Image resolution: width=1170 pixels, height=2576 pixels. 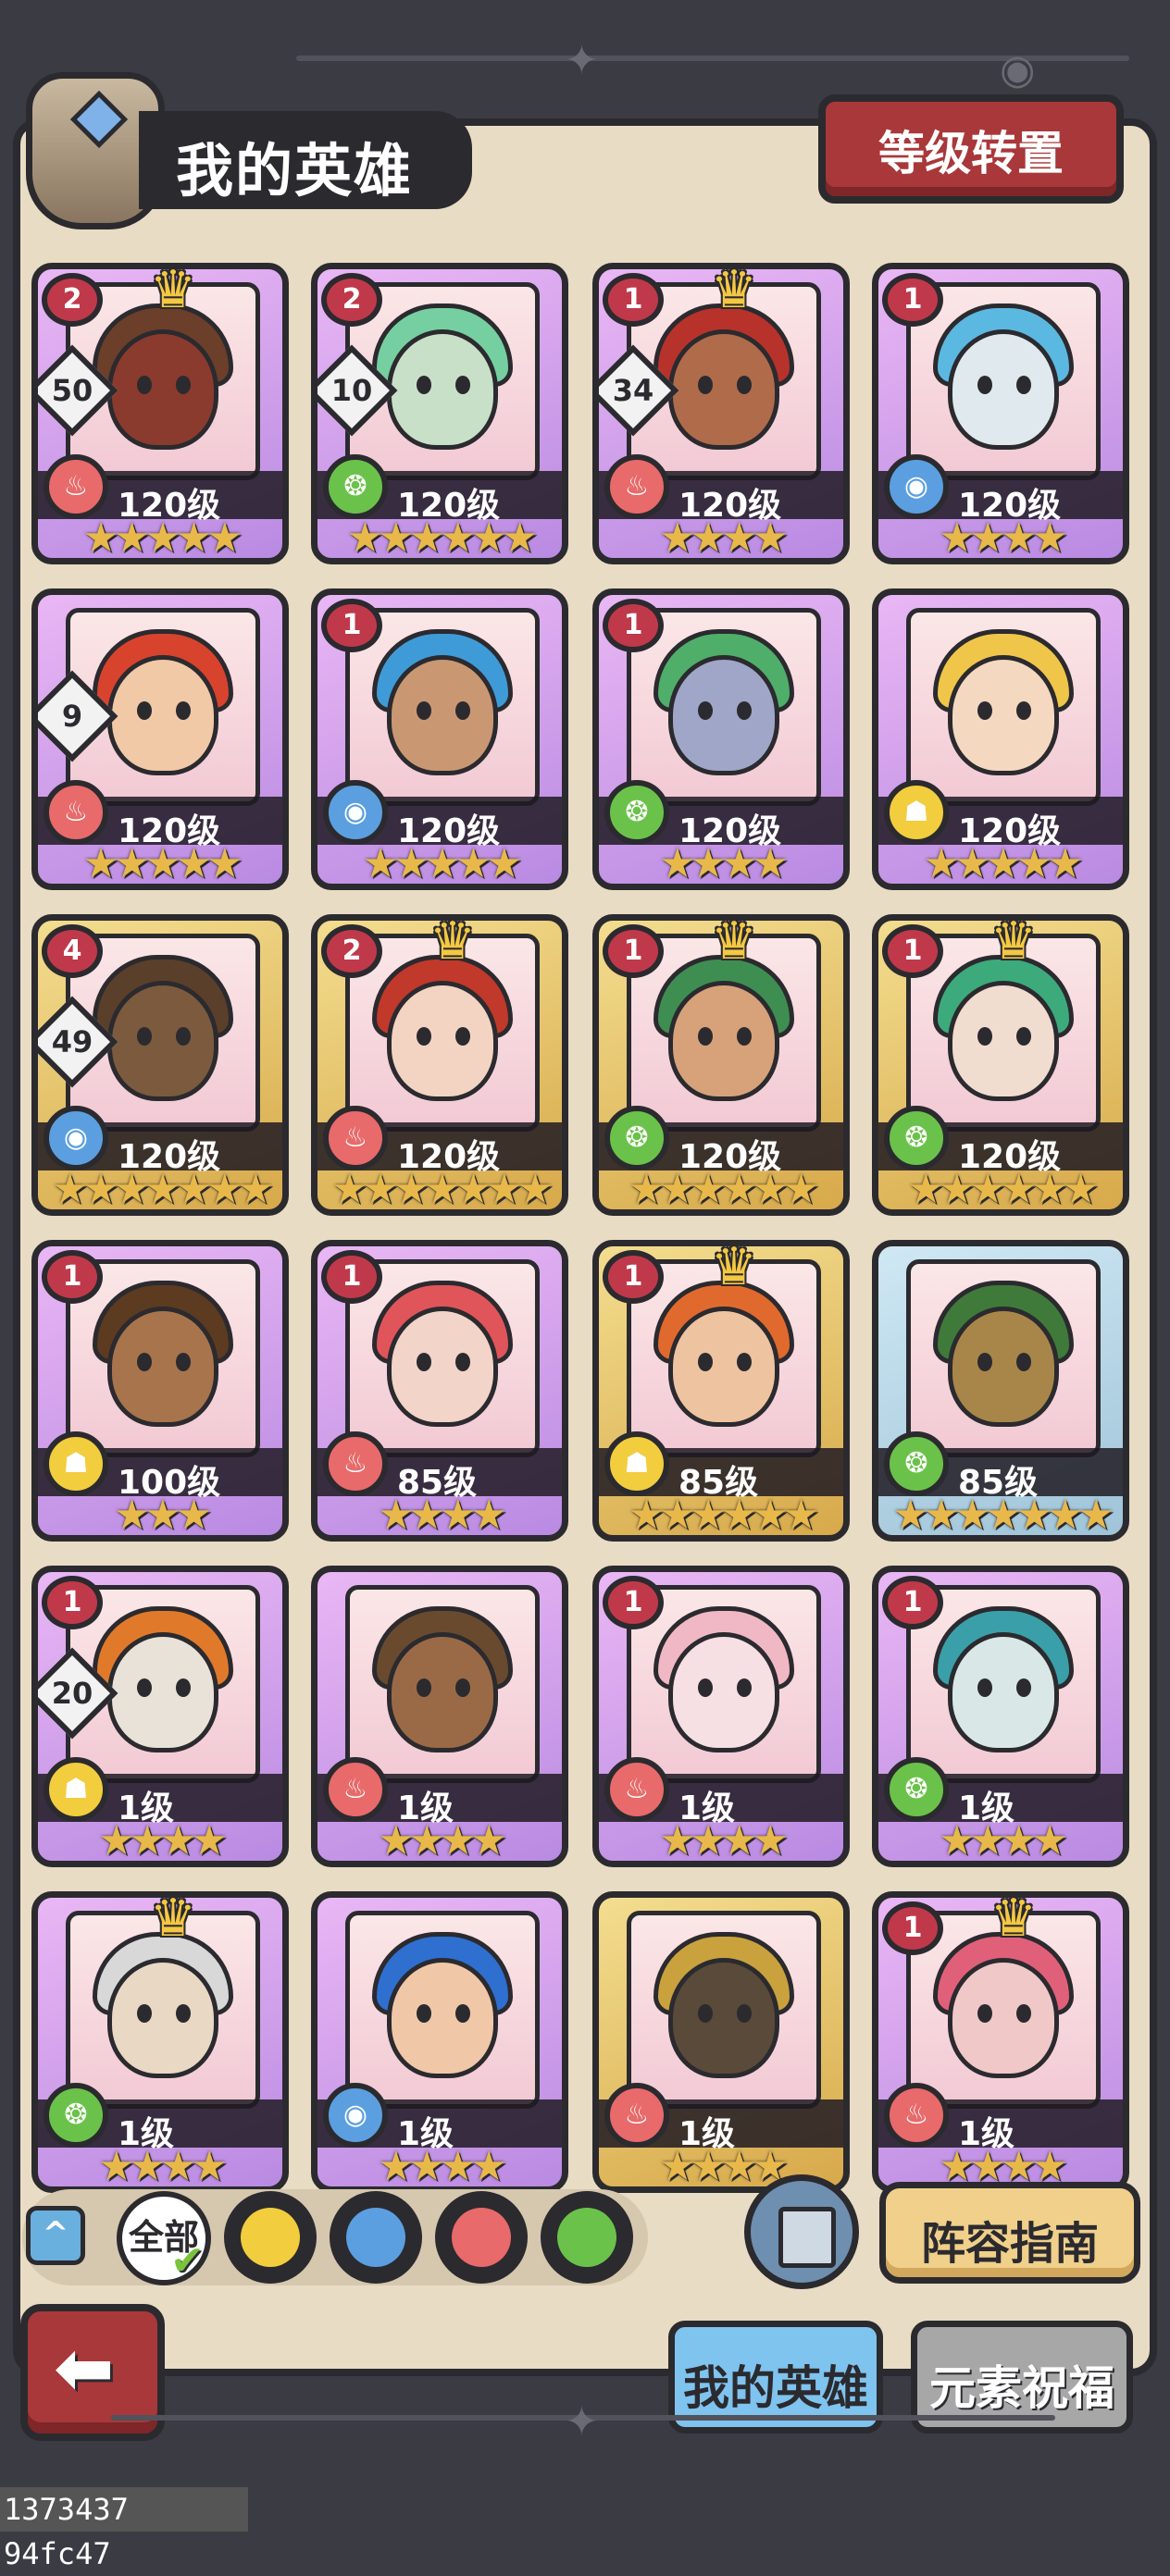 What do you see at coordinates (582, 2422) in the screenshot?
I see `bottom-sparkle-icon: ✦` at bounding box center [582, 2422].